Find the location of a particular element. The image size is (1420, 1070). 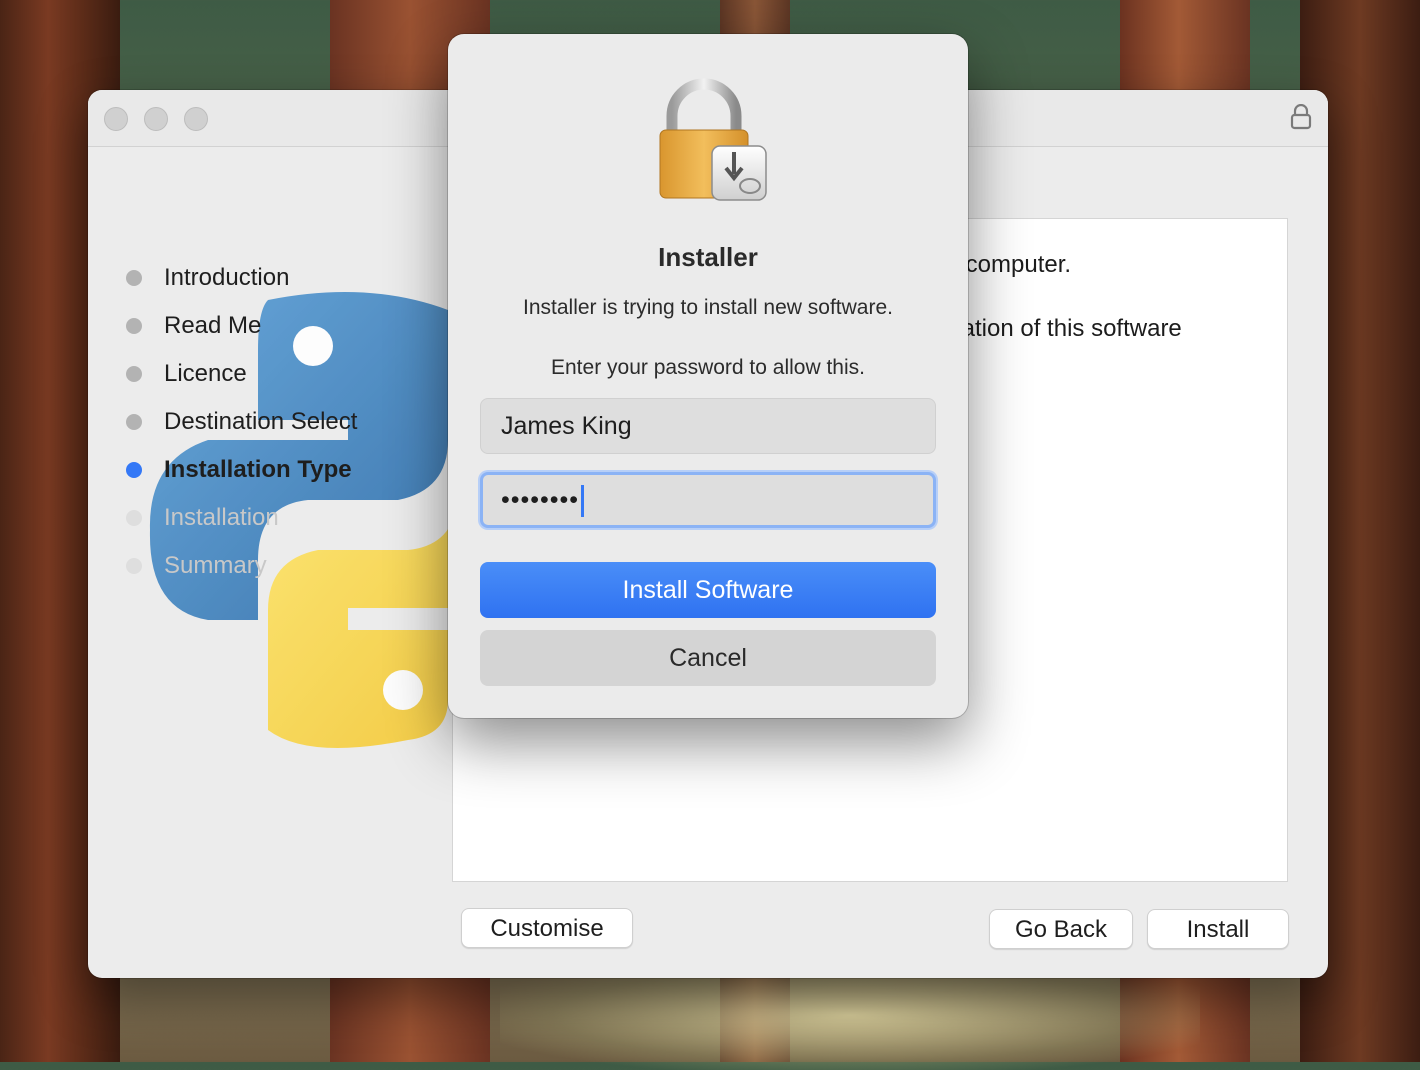

username-field: James King is located at coordinates (708, 426).